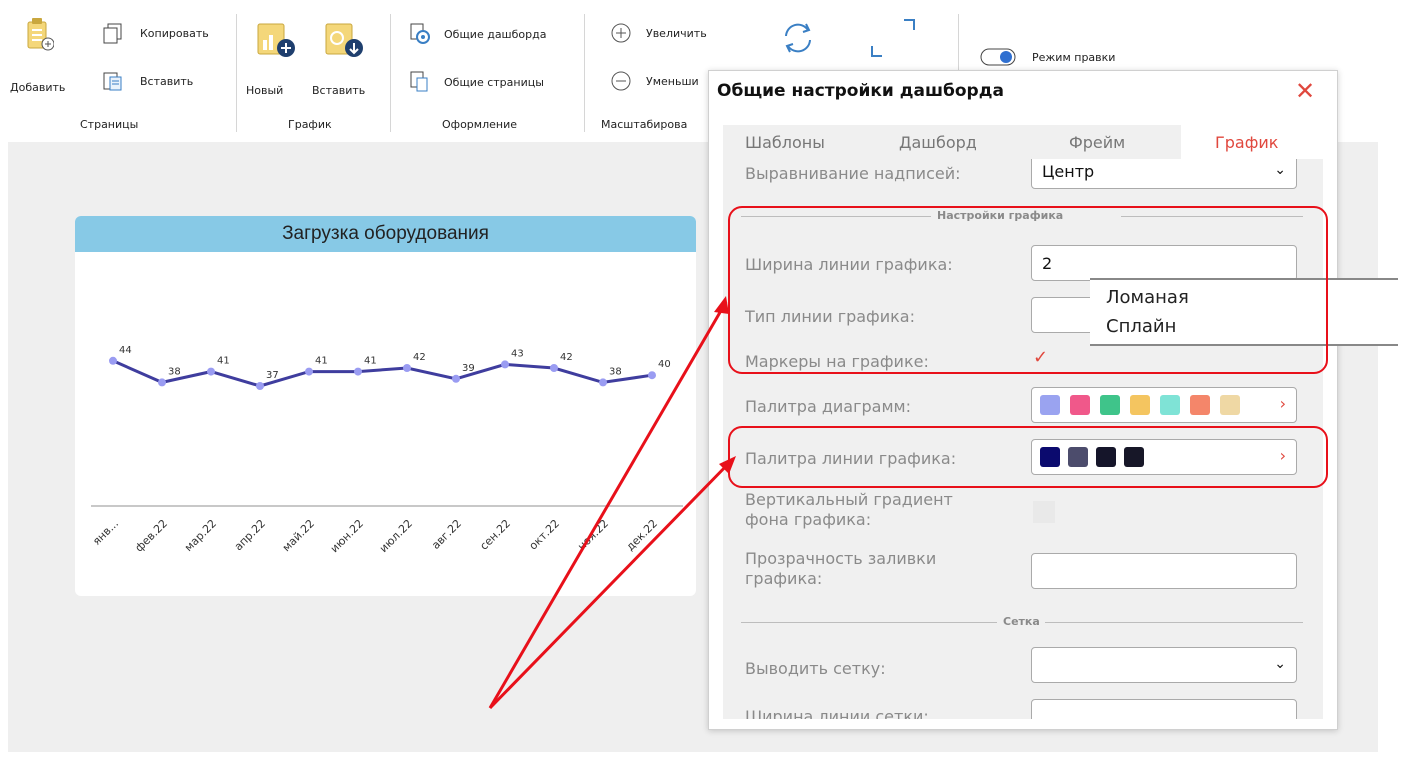 Image resolution: width=1401 pixels, height=758 pixels. I want to click on zoom-in-button: Увеличить, so click(658, 33).